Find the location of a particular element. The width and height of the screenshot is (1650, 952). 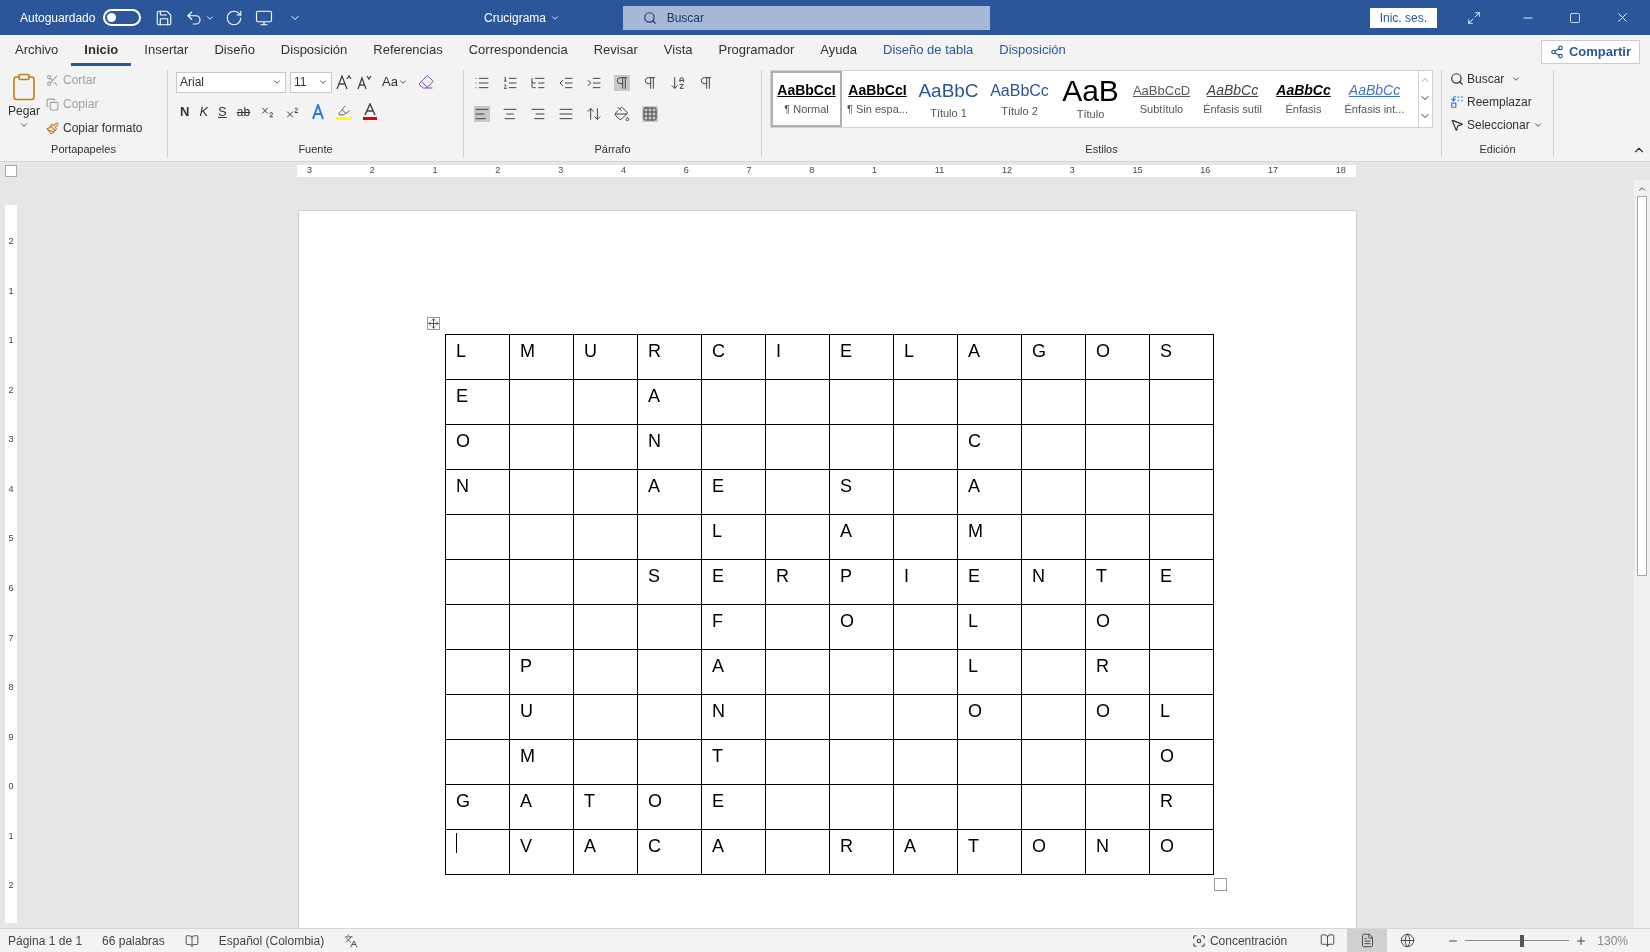

proofing-icon is located at coordinates (191, 940).